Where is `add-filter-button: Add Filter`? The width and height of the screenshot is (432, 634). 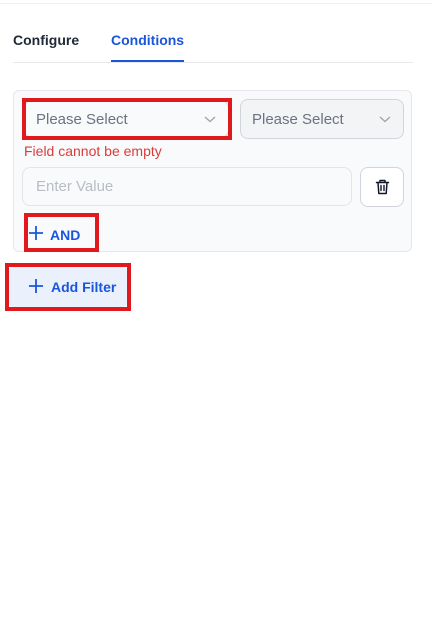
add-filter-button: Add Filter is located at coordinates (68, 287).